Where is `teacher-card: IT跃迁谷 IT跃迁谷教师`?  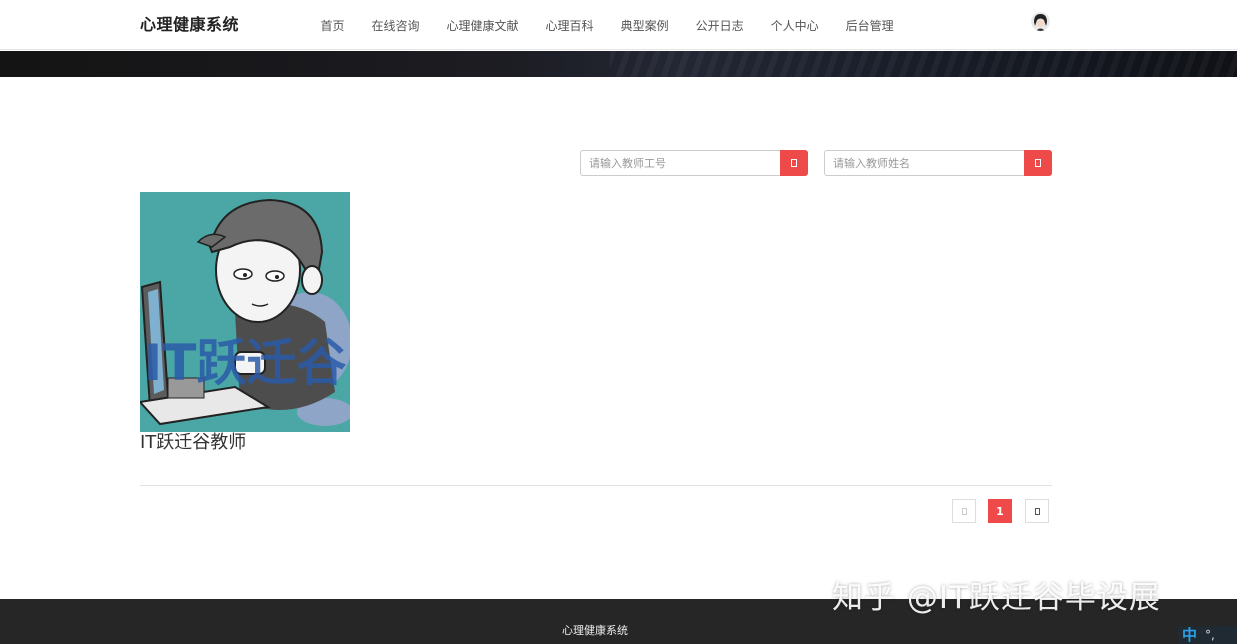
teacher-card: IT跃迁谷 IT跃迁谷教师 is located at coordinates (245, 323).